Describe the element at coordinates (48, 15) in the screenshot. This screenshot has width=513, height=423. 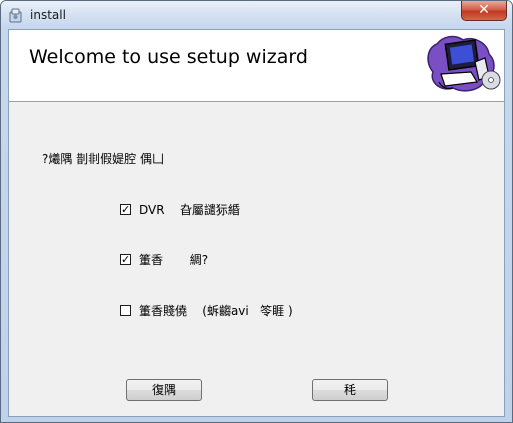
I see `window-title: install` at that location.